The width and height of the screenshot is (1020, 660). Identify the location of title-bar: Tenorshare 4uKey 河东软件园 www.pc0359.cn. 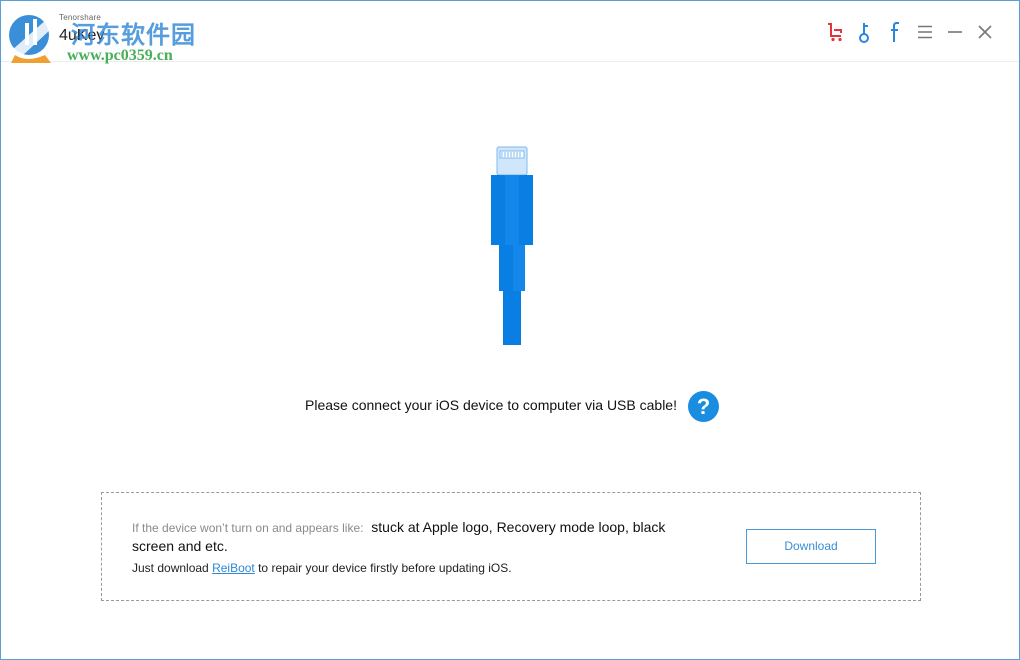
(510, 32).